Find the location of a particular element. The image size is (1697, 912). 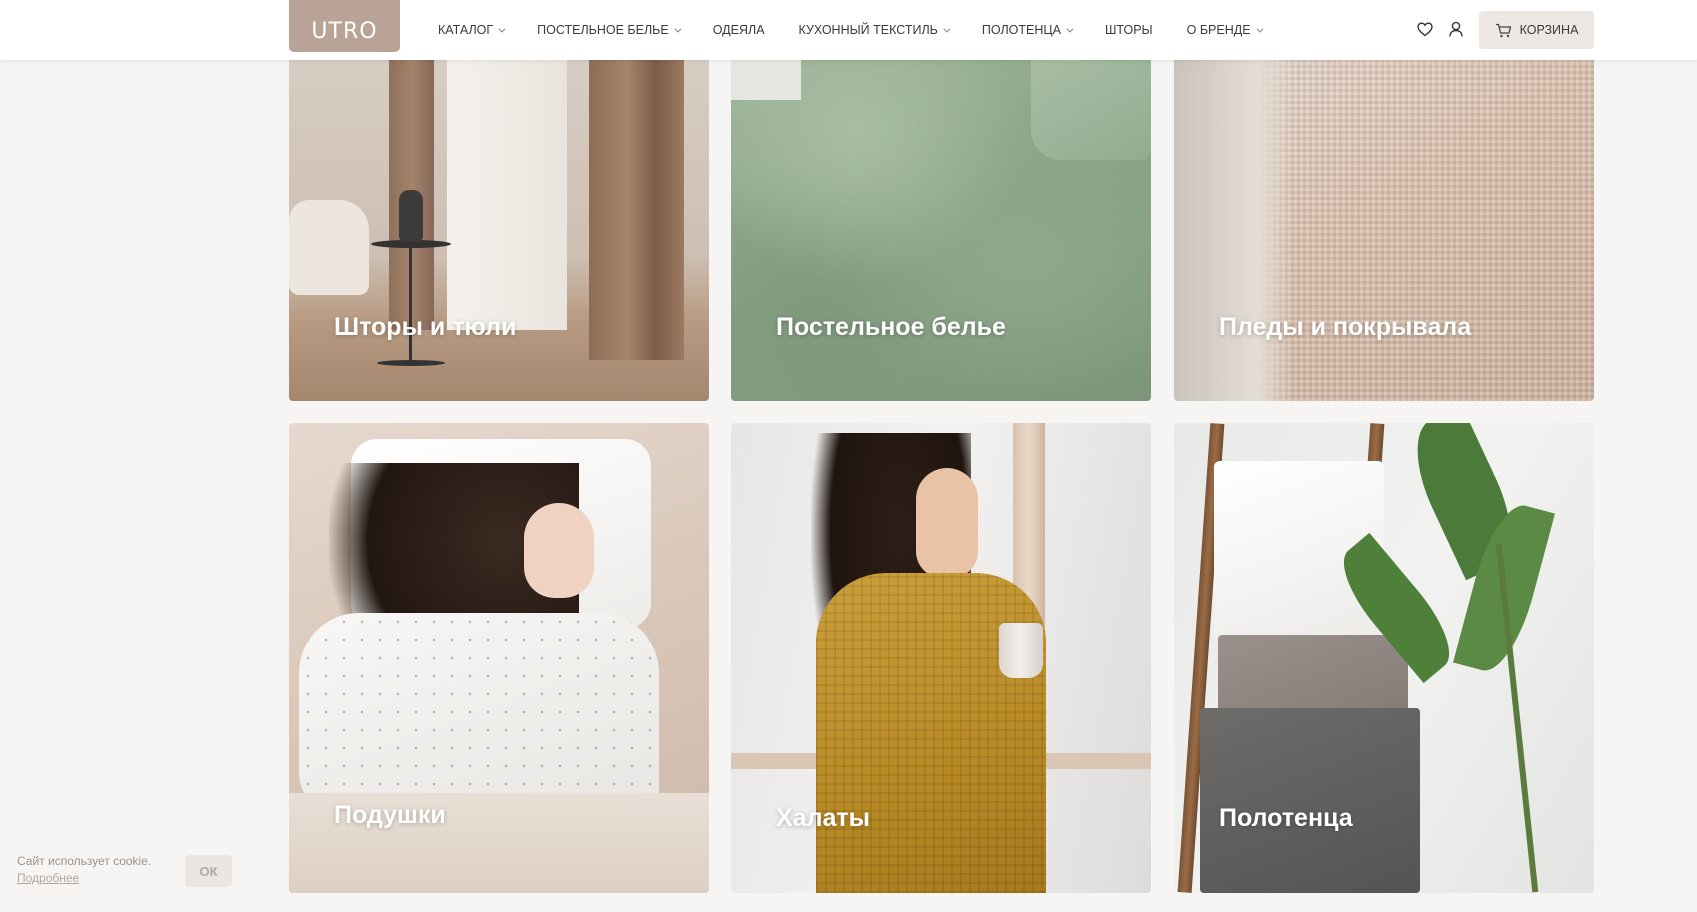

category-label: Полотенца is located at coordinates (1286, 818).